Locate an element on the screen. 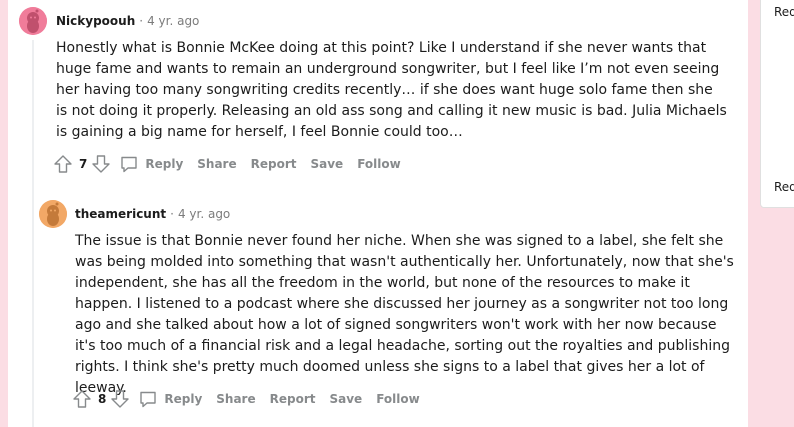 This screenshot has width=794, height=427. comment-meta: theamericunt · 4 yr. ago is located at coordinates (152, 214).